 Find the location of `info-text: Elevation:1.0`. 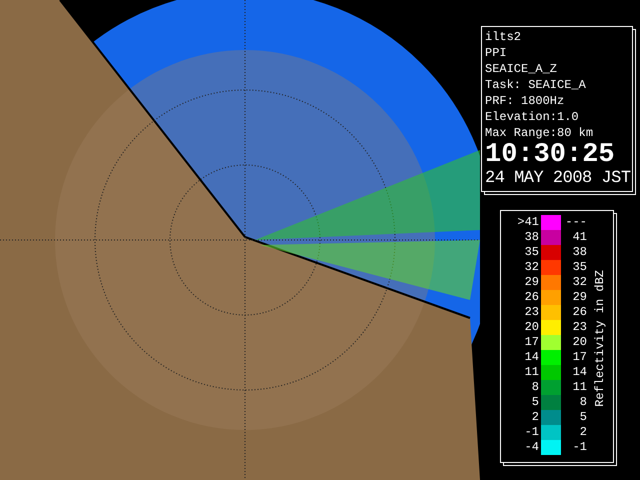

info-text: Elevation:1.0 is located at coordinates (532, 117).